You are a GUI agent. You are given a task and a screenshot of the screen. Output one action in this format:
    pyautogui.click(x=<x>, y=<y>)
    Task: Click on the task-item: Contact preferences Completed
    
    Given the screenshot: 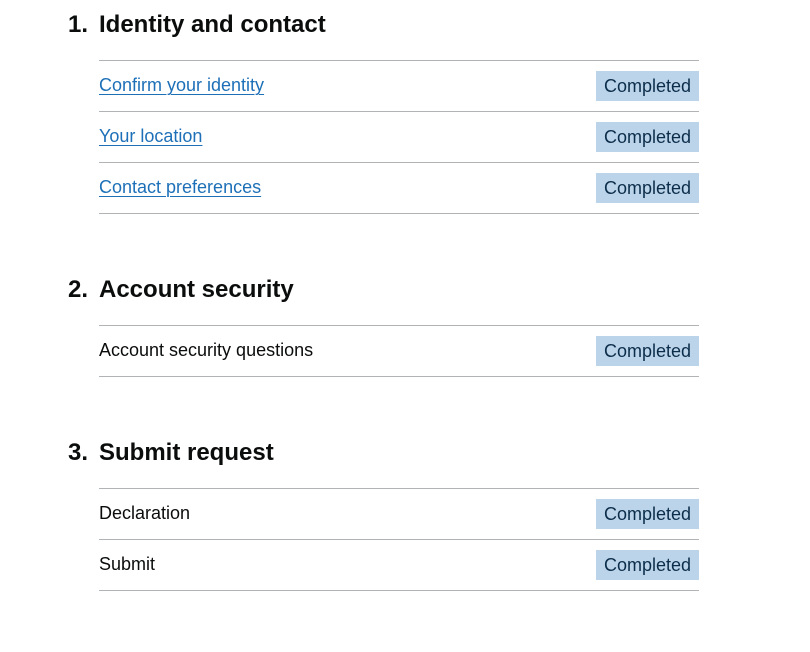 What is the action you would take?
    pyautogui.click(x=399, y=188)
    